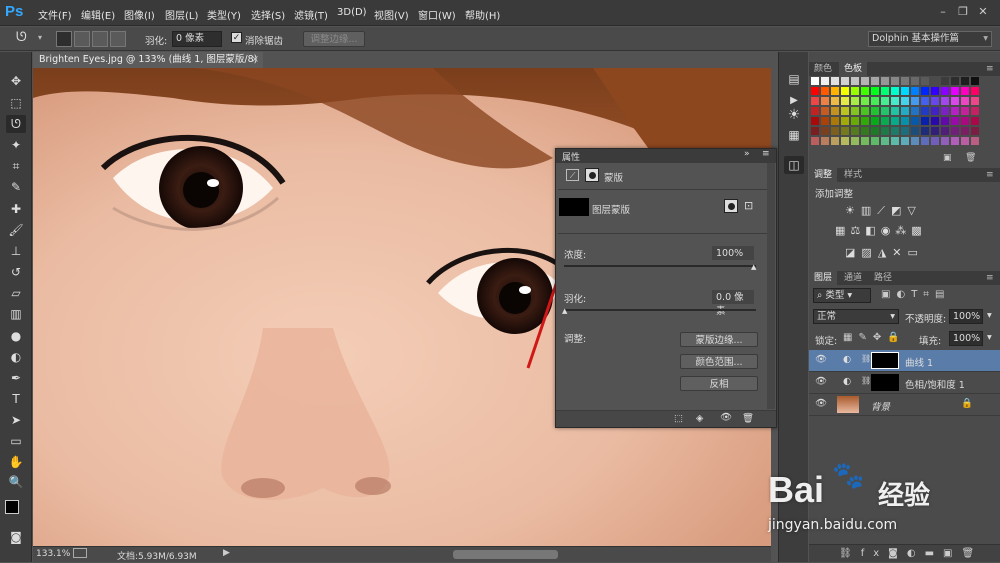  I want to click on layer-mask-thumbnail, so click(885, 360).